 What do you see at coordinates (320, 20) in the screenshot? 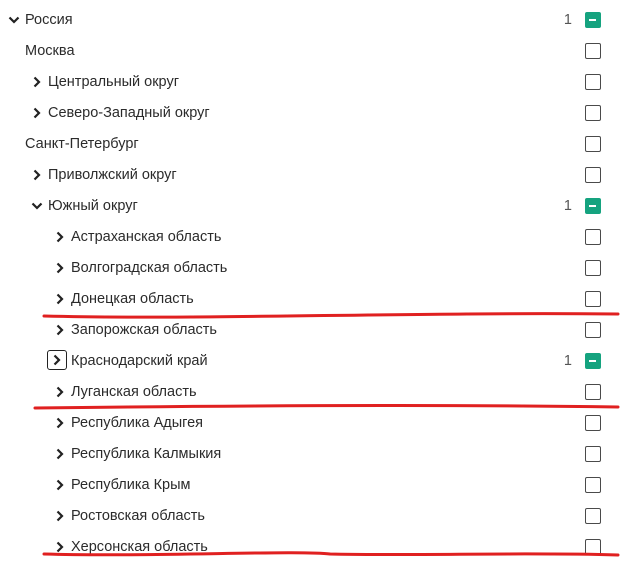
I see `tree-row-russia: Россия 1` at bounding box center [320, 20].